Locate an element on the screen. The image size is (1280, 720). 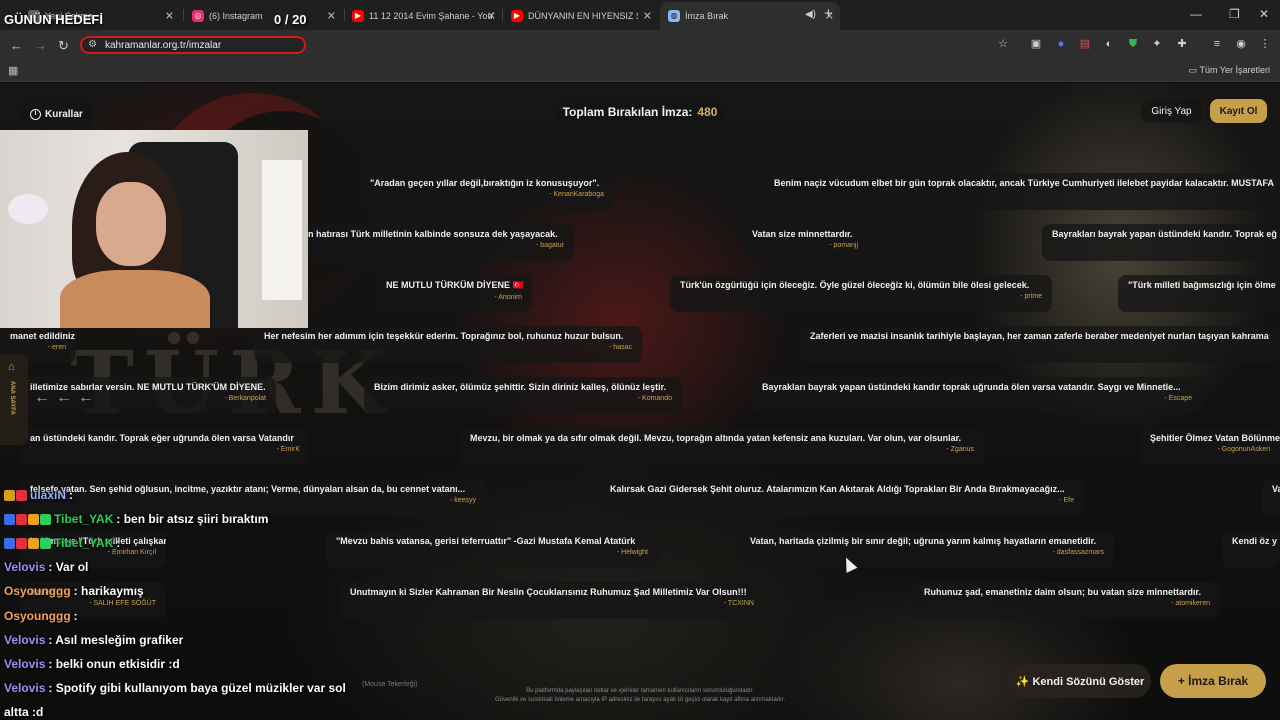
daily-goal-count: 0 / 20 is located at coordinates (290, 19).